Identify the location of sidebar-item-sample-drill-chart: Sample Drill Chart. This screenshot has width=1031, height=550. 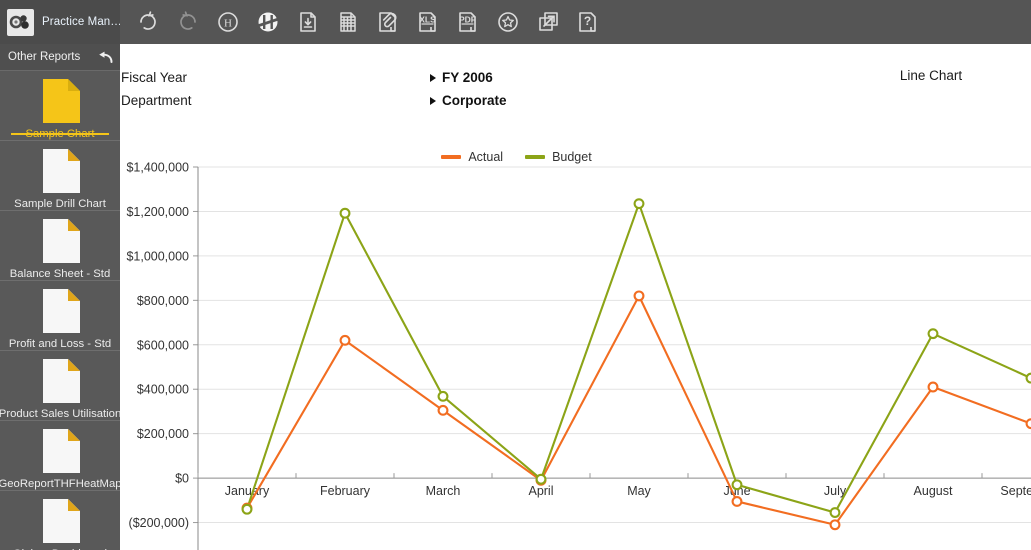
(60, 176).